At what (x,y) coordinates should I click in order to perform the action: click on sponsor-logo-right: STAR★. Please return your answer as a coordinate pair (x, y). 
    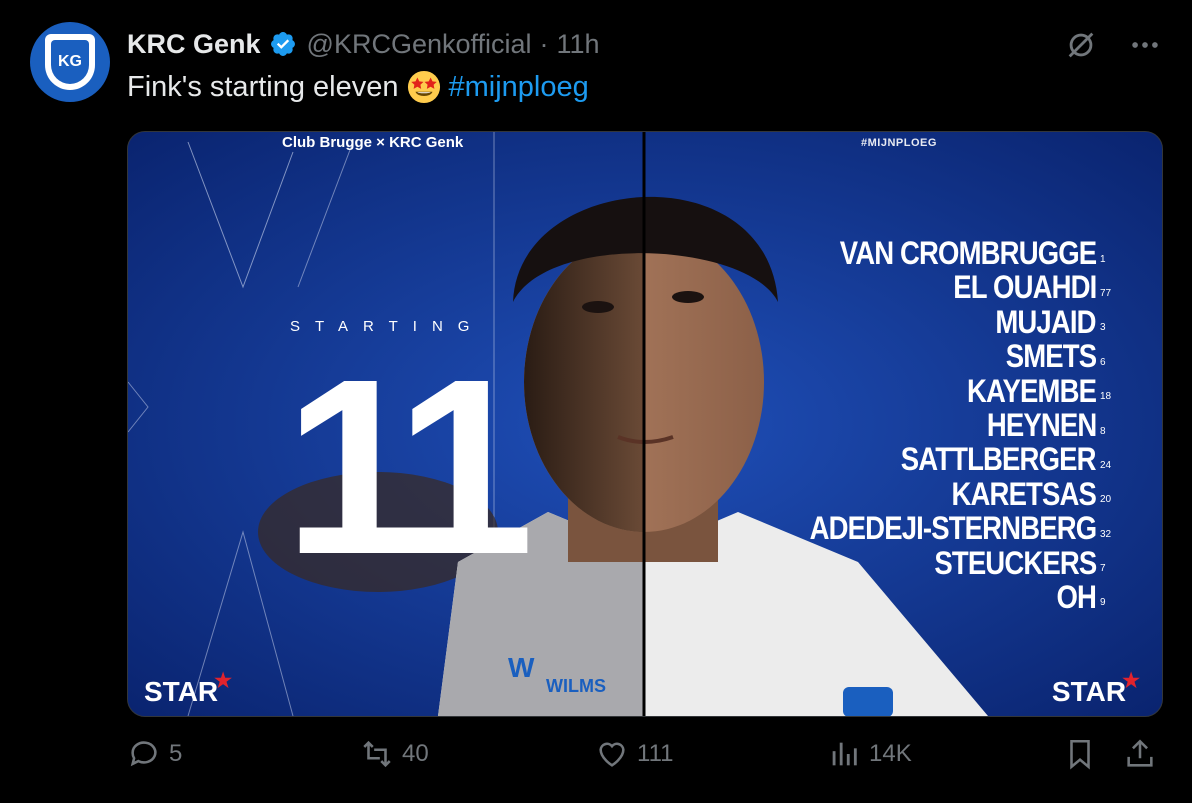
    Looking at the image, I should click on (1095, 688).